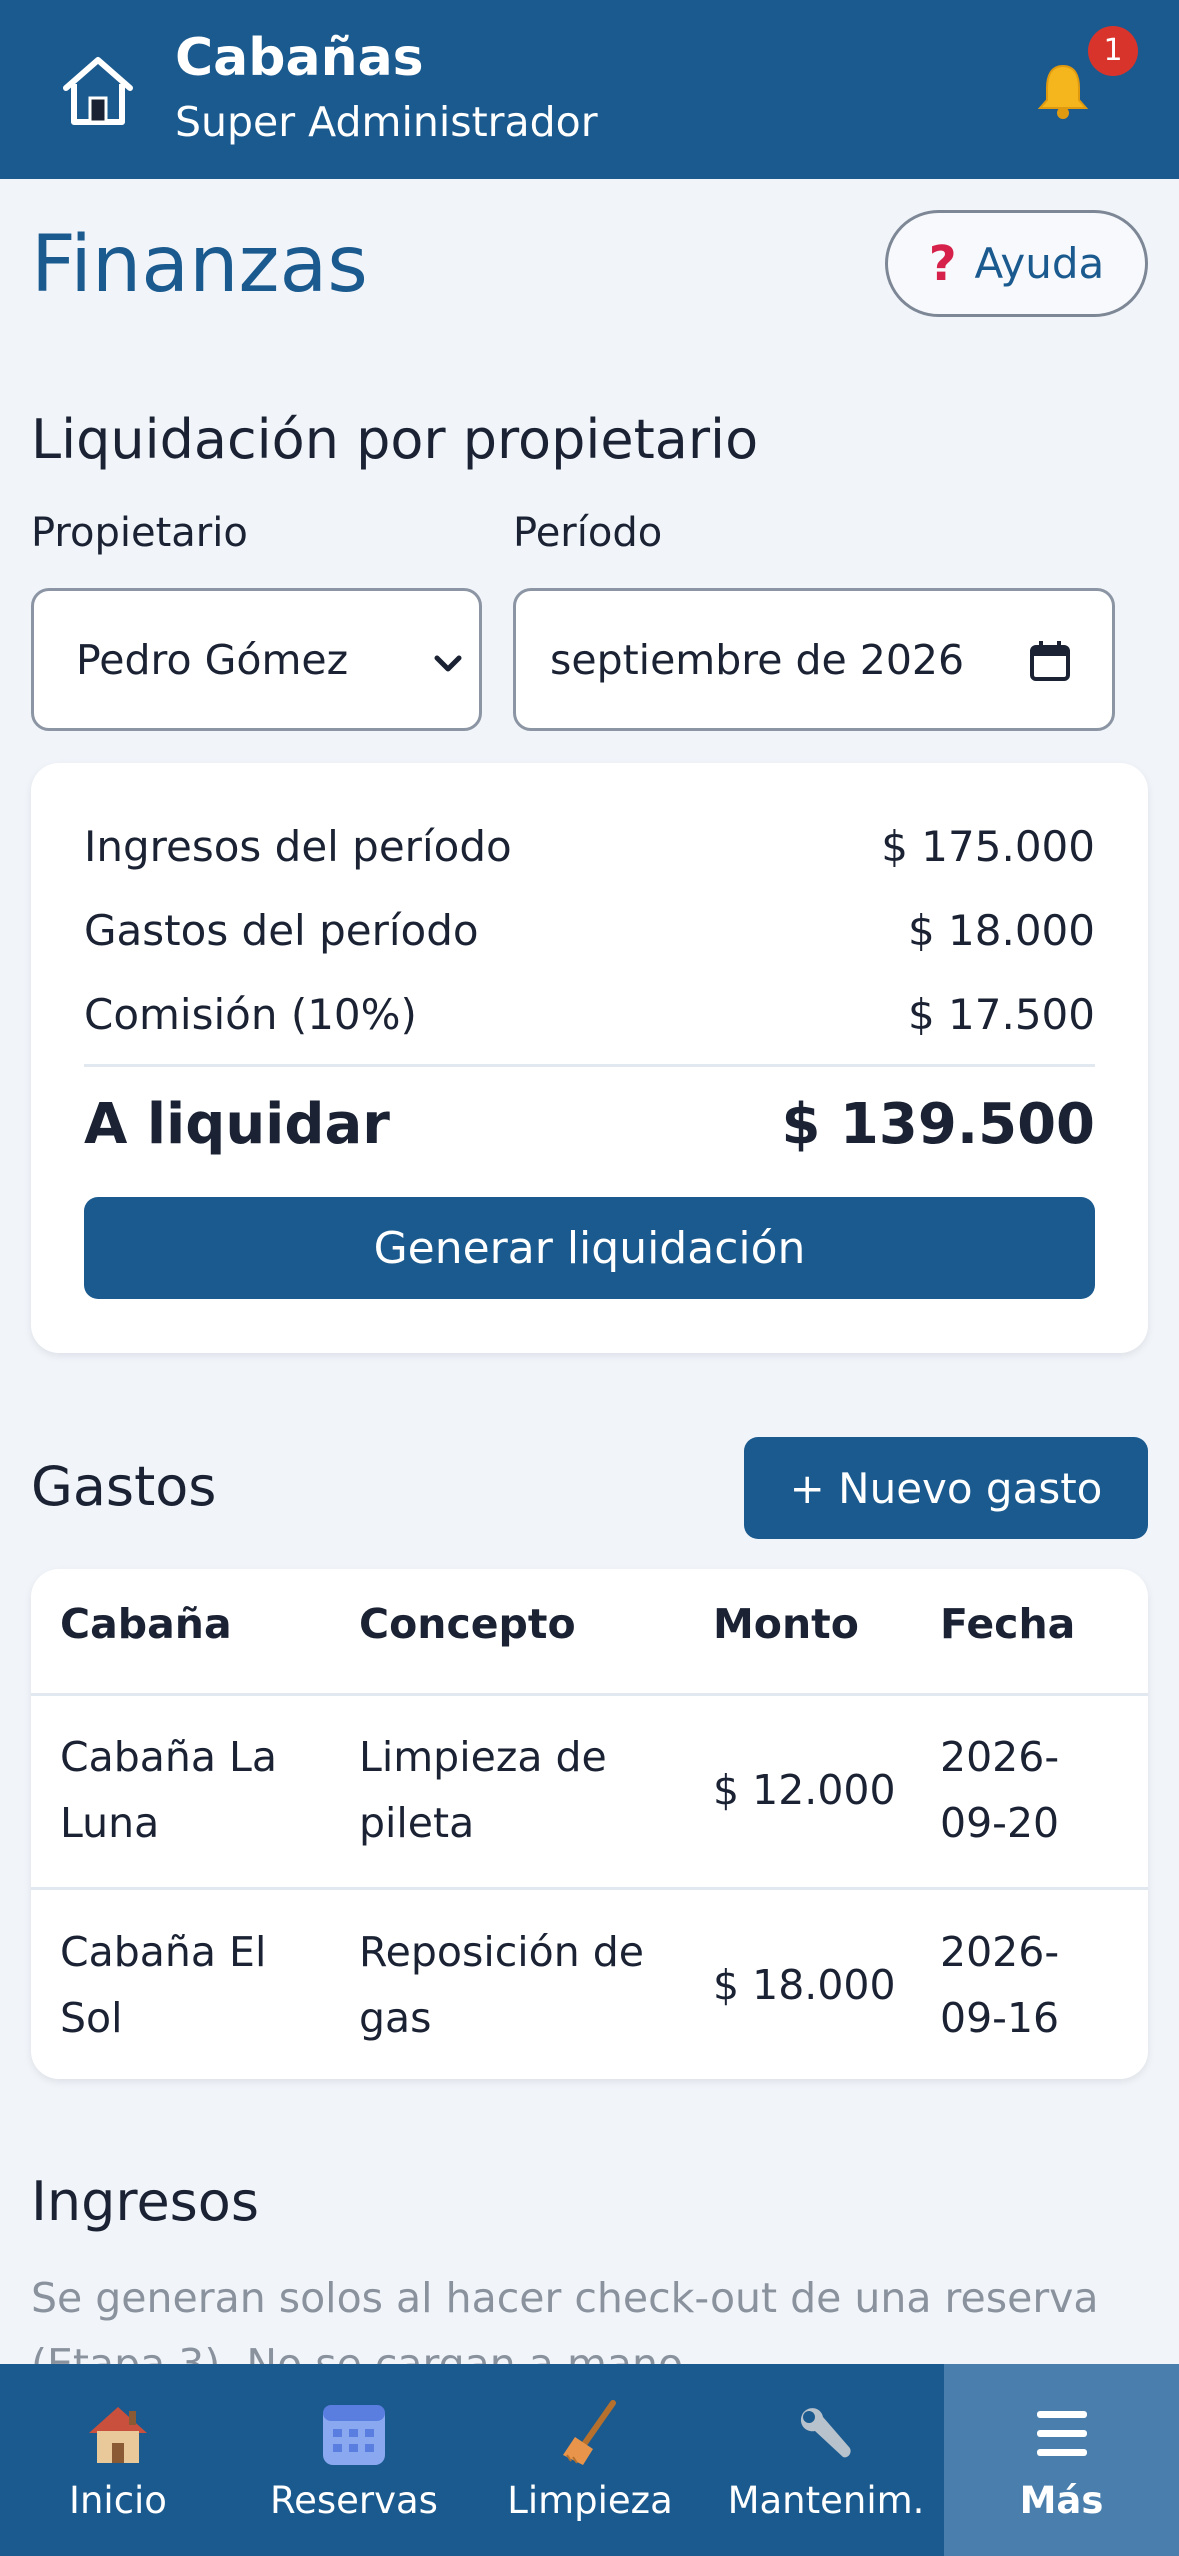 The image size is (1179, 2556). I want to click on column-header-cabin: Cabaña, so click(146, 1624).